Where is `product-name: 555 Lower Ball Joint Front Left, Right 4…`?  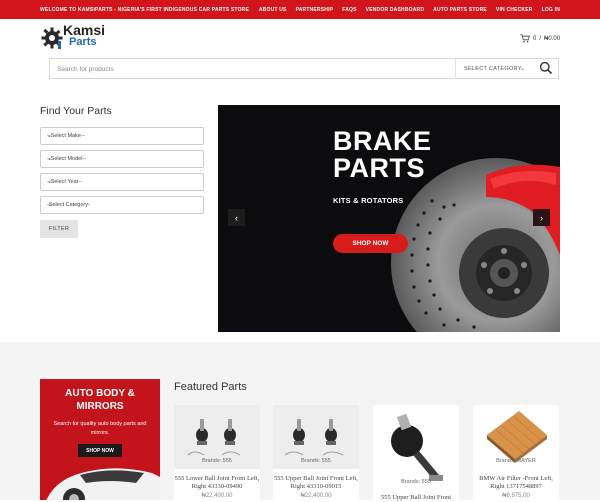 product-name: 555 Lower Ball Joint Front Left, Right 4… is located at coordinates (217, 483).